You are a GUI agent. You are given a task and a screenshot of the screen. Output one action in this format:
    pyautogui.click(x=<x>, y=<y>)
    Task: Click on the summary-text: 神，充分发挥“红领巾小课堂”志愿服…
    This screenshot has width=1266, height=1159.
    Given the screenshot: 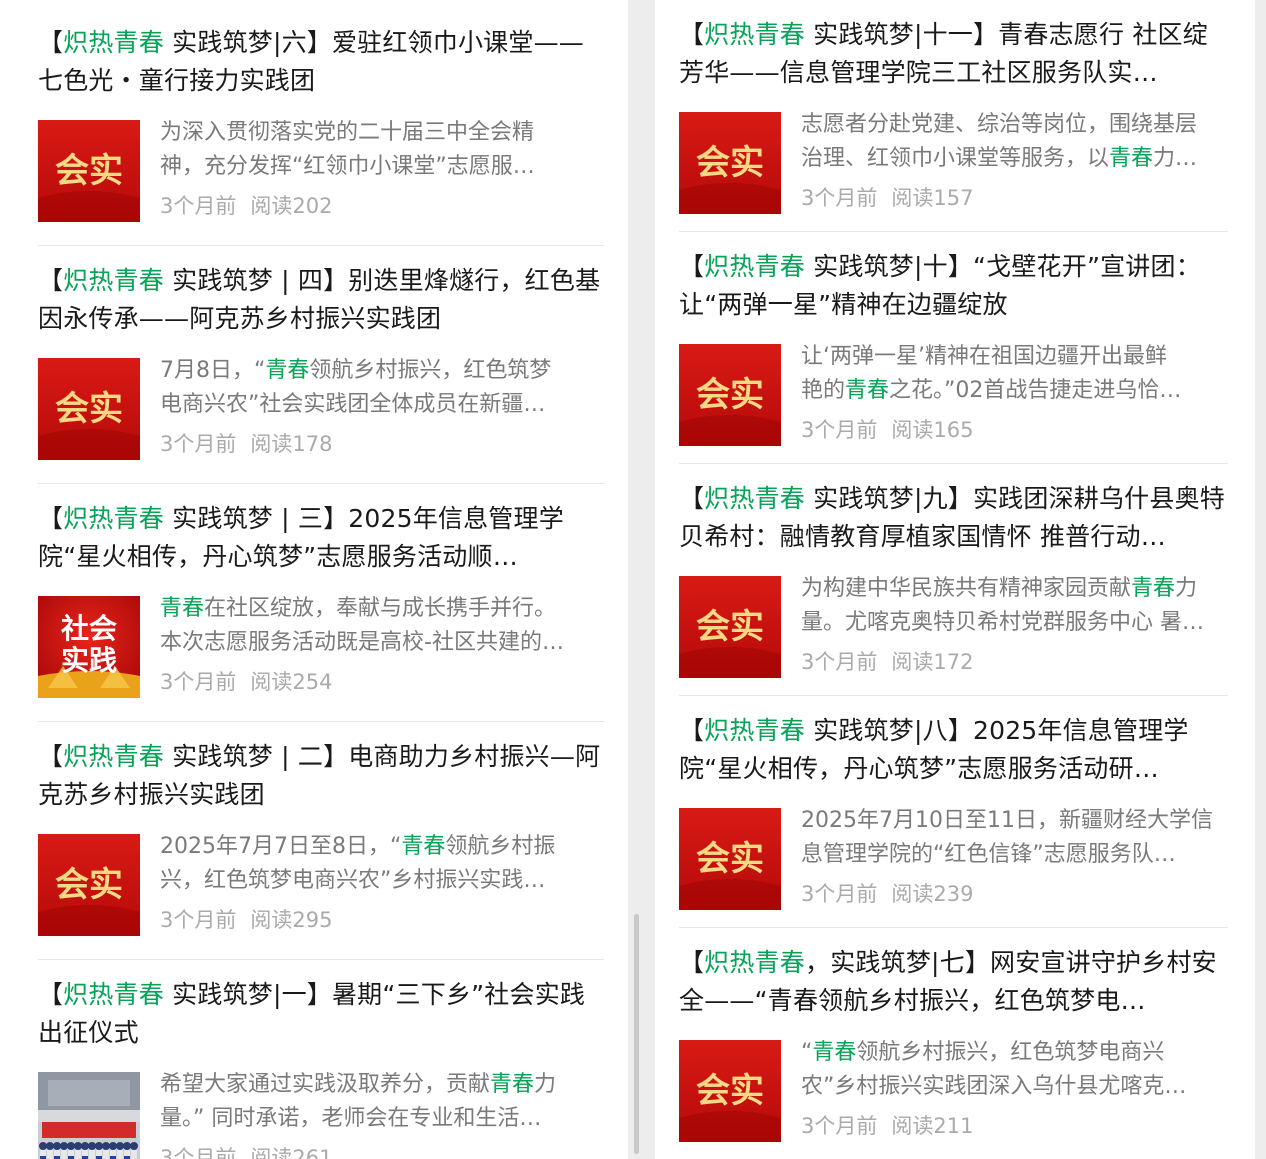 What is the action you would take?
    pyautogui.click(x=347, y=166)
    